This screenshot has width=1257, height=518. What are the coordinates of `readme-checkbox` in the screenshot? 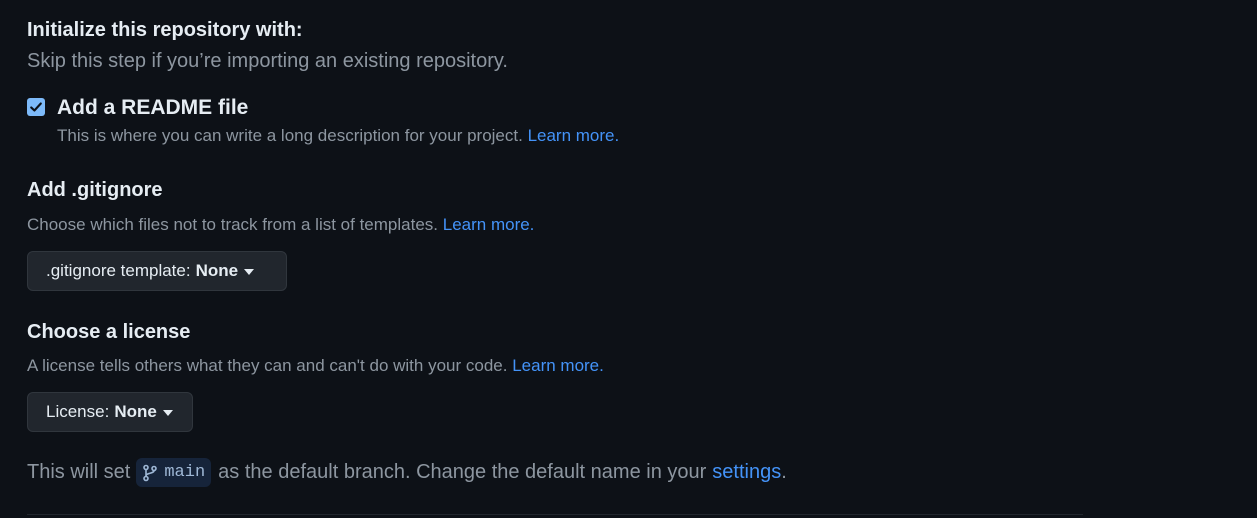 It's located at (36, 107).